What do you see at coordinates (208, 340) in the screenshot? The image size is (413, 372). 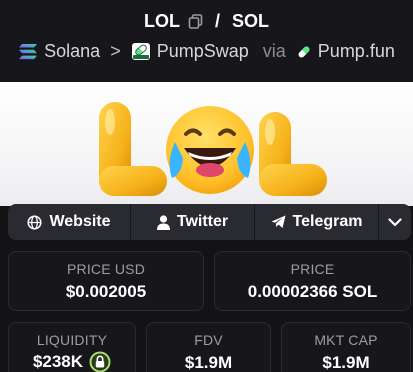 I see `fdv-label: FDV` at bounding box center [208, 340].